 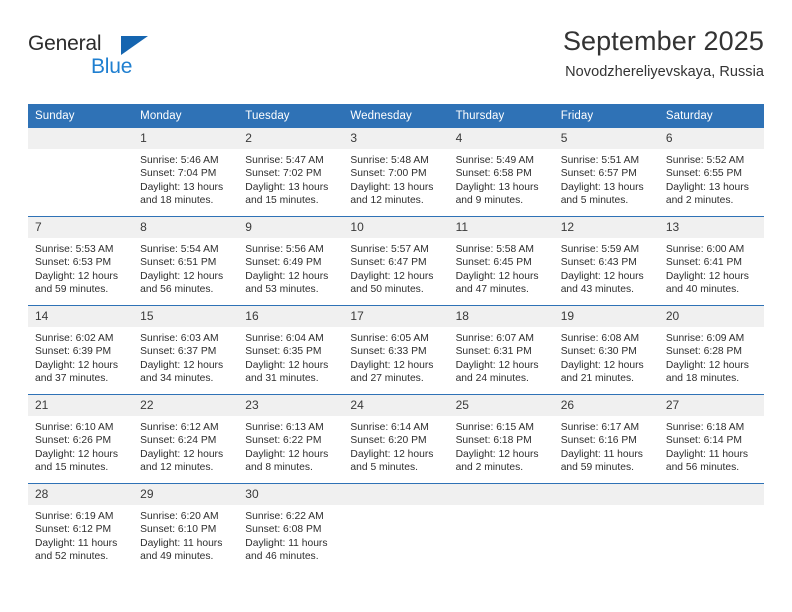 I want to click on sunset-text: Sunset: 6:22 PM, so click(x=283, y=441).